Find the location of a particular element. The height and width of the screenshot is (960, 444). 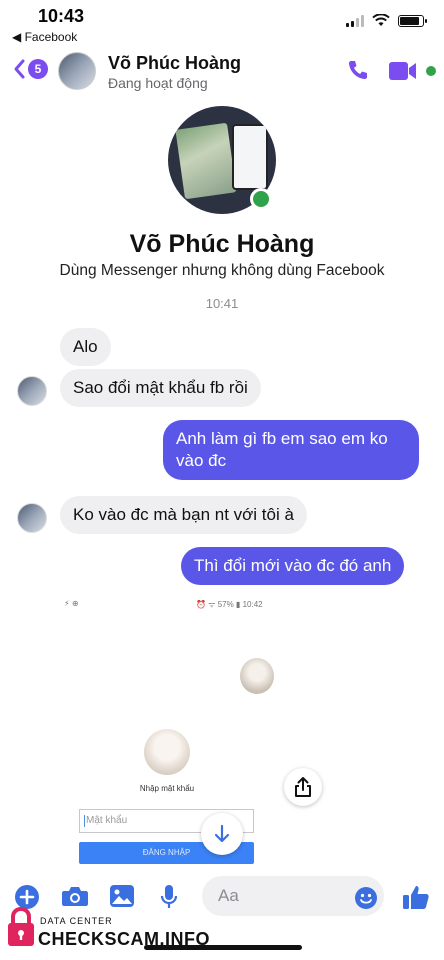

like-button is located at coordinates (416, 899).